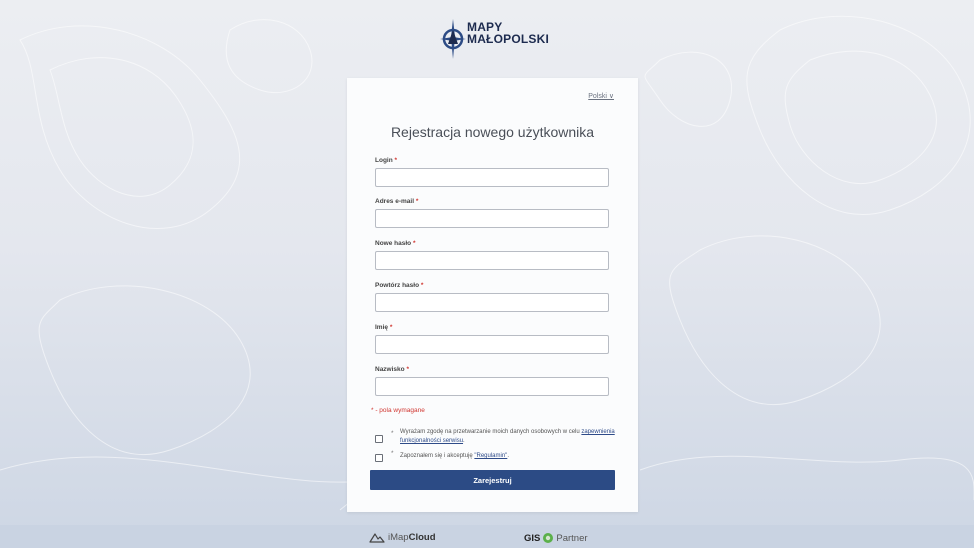 Image resolution: width=974 pixels, height=548 pixels. What do you see at coordinates (384, 327) in the screenshot?
I see `first-name-label: Imię *` at bounding box center [384, 327].